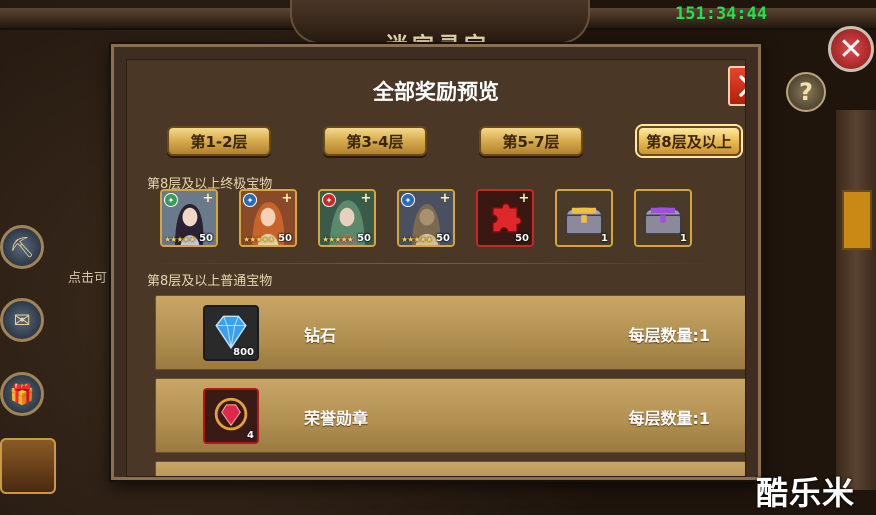 This screenshot has height=515, width=876. What do you see at coordinates (431, 263) in the screenshot?
I see `section-divider` at bounding box center [431, 263].